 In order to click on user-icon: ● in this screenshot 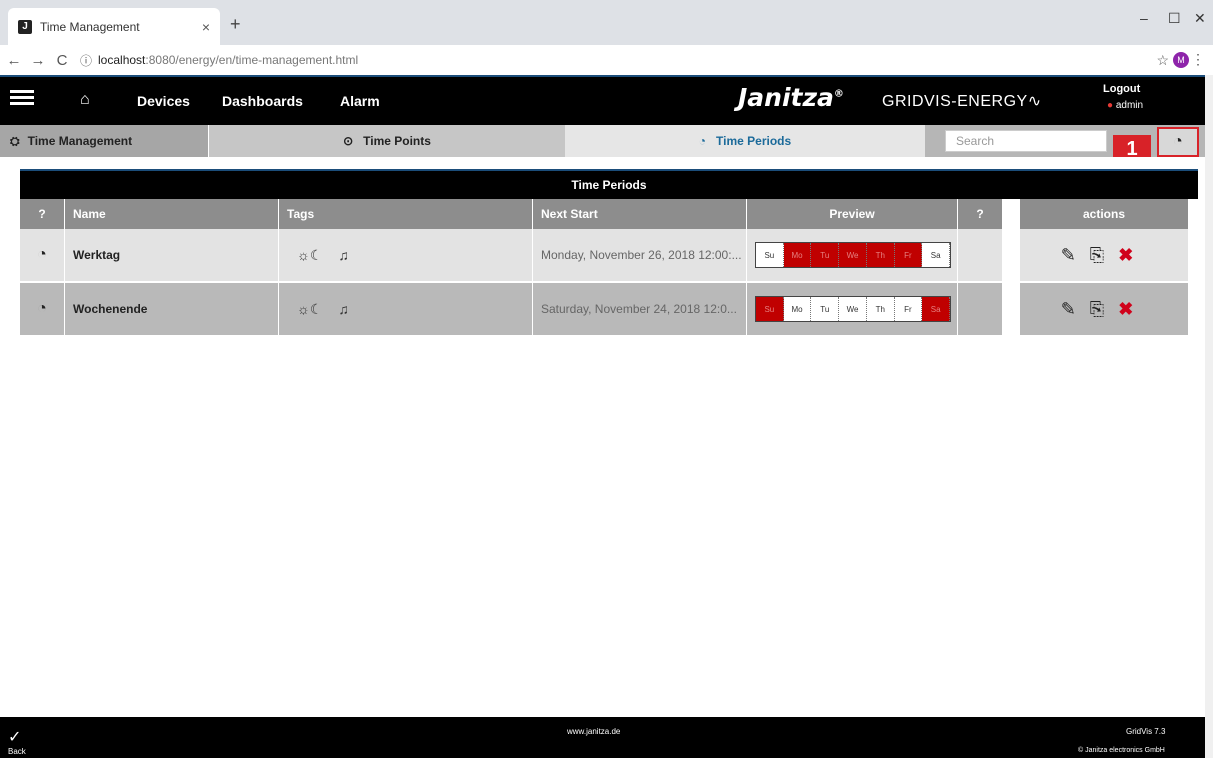, I will do `click(1110, 105)`.